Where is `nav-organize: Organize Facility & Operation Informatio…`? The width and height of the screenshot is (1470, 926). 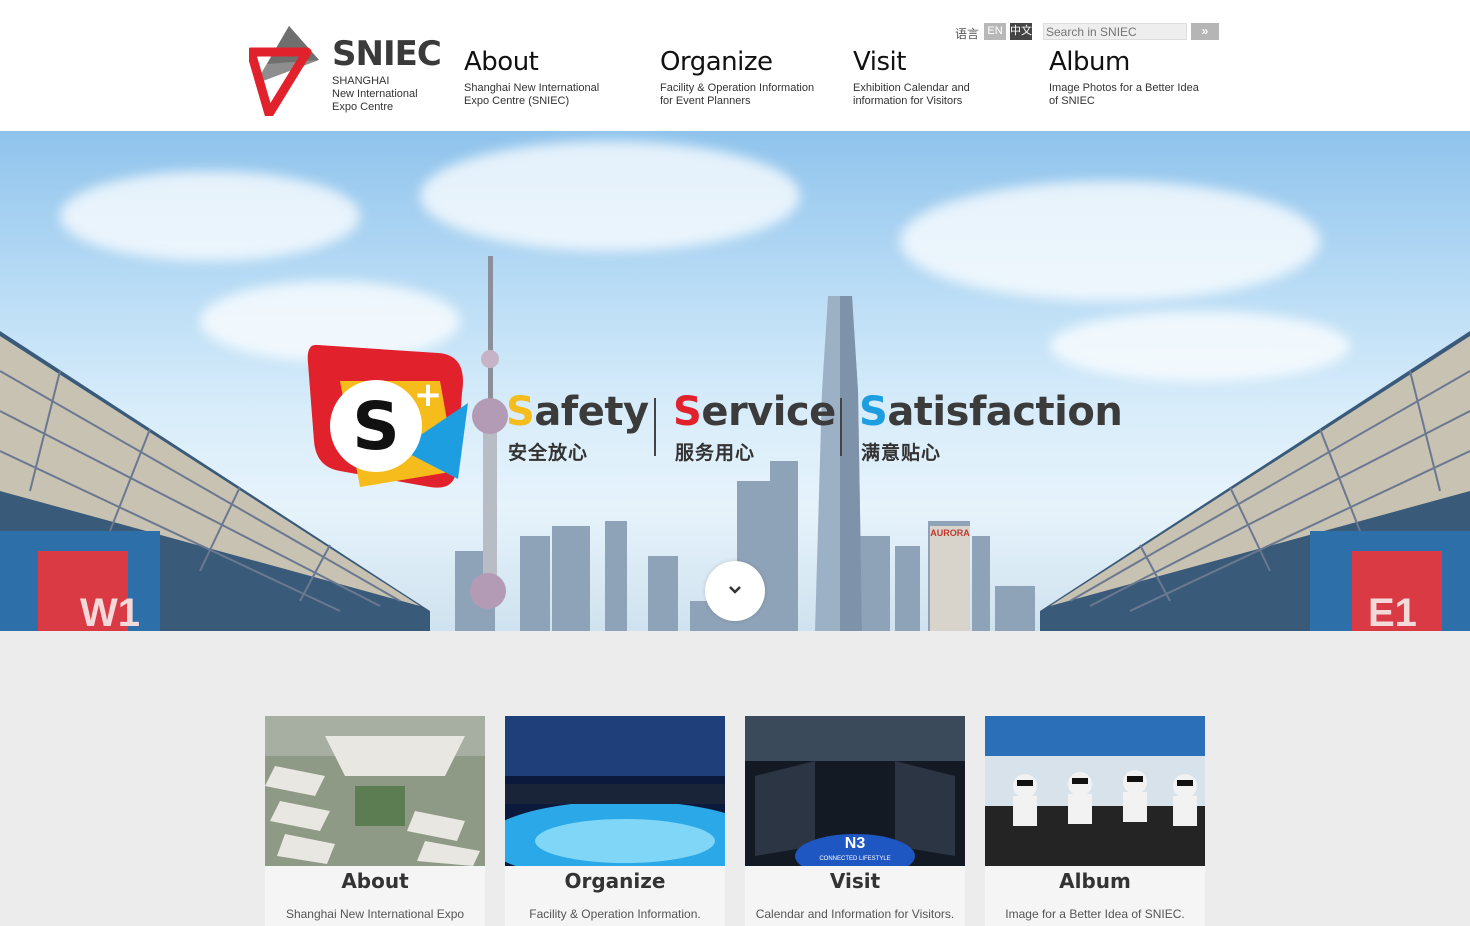 nav-organize: Organize Facility & Operation Informatio… is located at coordinates (745, 76).